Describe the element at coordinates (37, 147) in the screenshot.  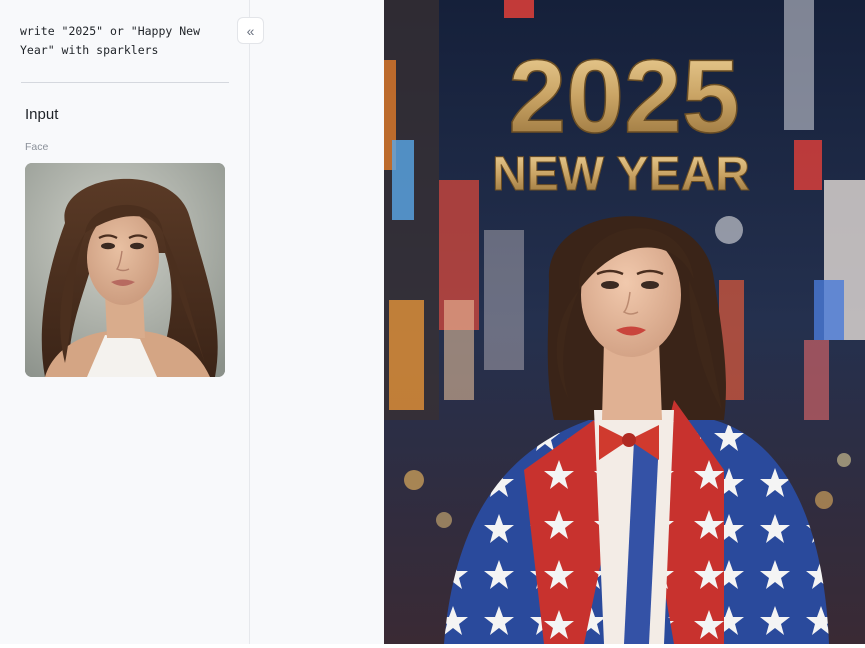
I see `face-field-label: Face` at that location.